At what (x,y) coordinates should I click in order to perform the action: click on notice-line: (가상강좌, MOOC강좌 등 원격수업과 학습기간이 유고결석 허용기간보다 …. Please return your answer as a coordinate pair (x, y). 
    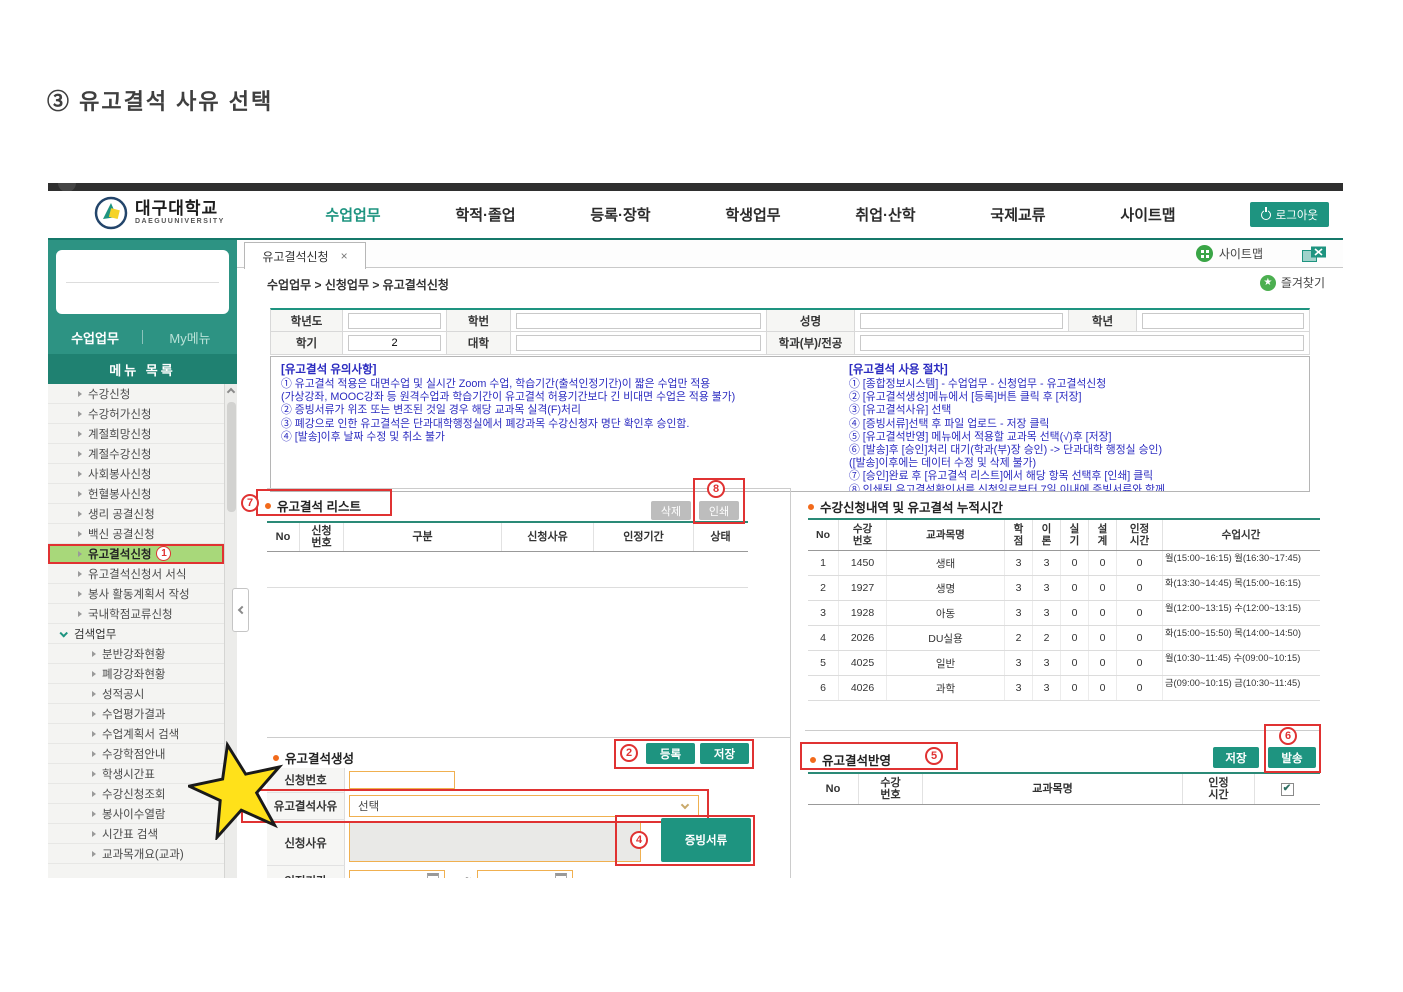
    Looking at the image, I should click on (508, 397).